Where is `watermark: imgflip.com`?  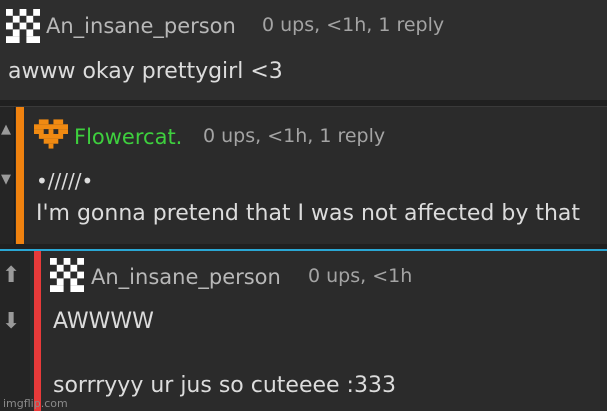
watermark: imgflip.com is located at coordinates (35, 403).